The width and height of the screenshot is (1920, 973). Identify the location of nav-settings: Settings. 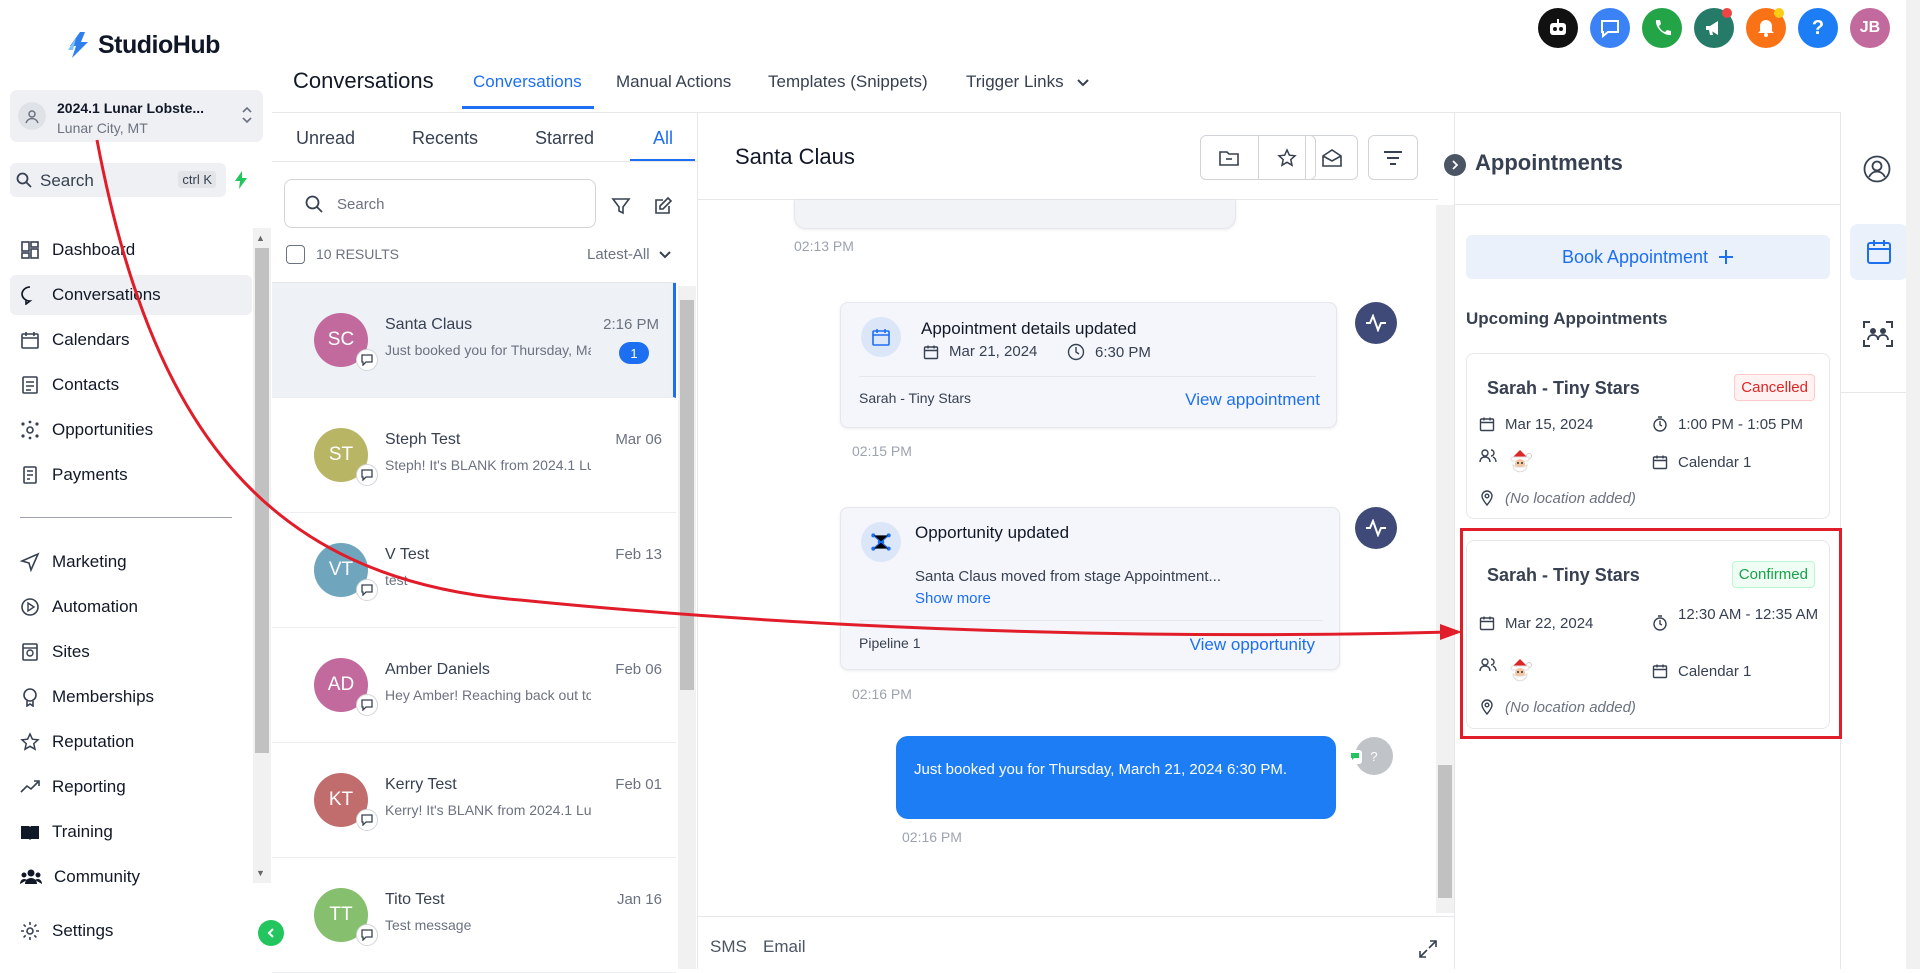
(66, 931).